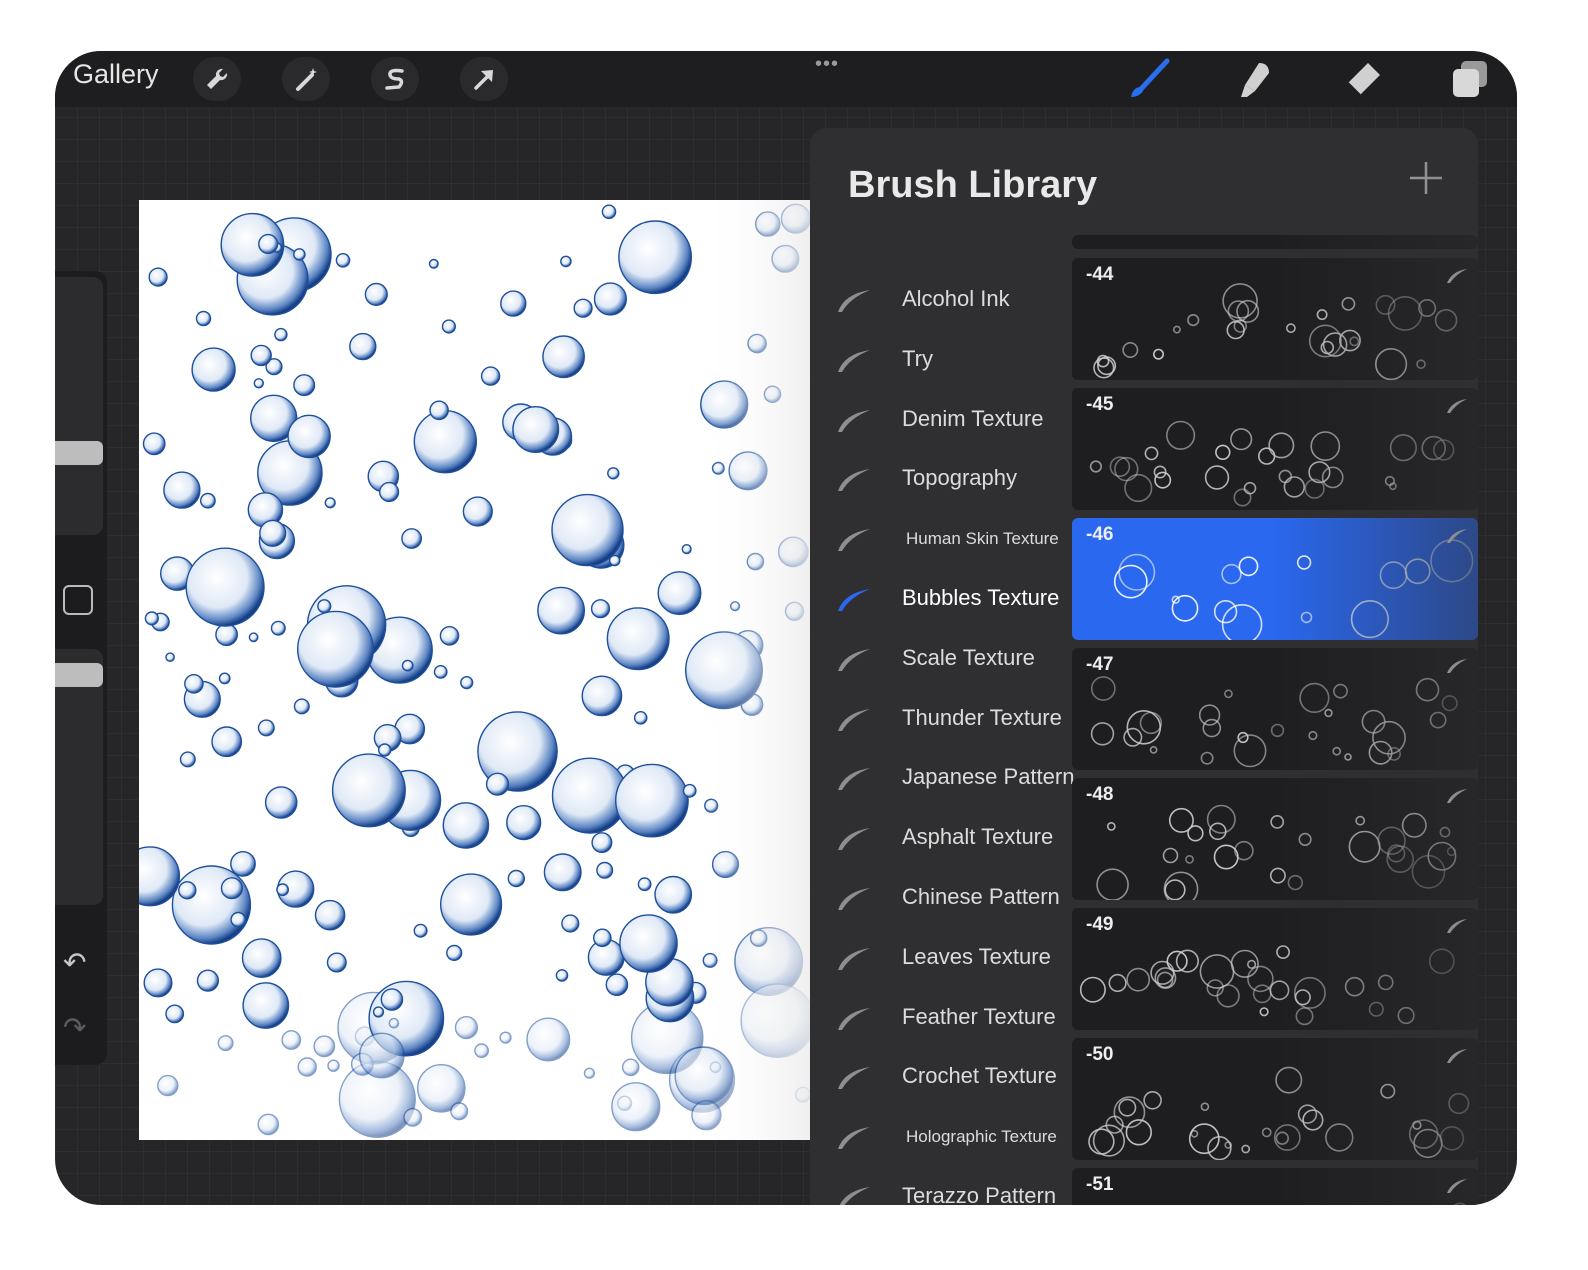  I want to click on gallery-button: Gallery, so click(116, 74).